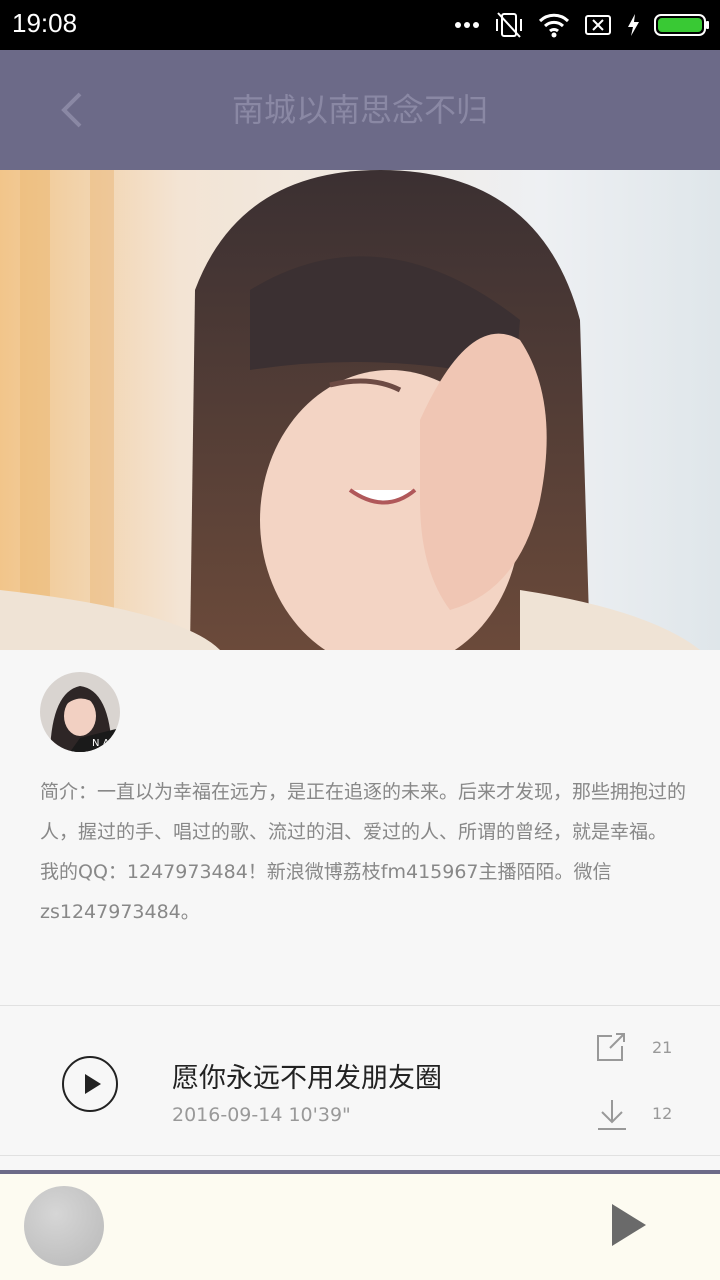 This screenshot has width=720, height=1280. I want to click on avatar: N A, so click(80, 712).